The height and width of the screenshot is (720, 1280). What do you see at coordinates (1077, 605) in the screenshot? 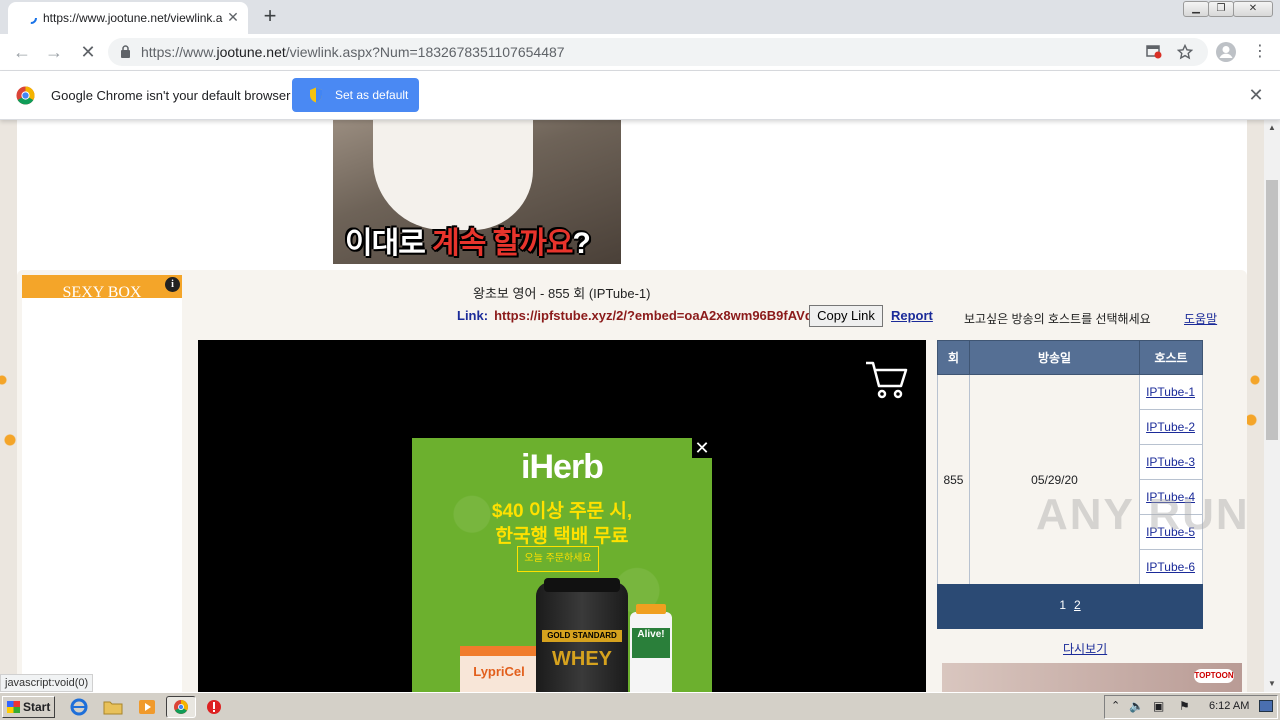
I see `page-2: 2` at bounding box center [1077, 605].